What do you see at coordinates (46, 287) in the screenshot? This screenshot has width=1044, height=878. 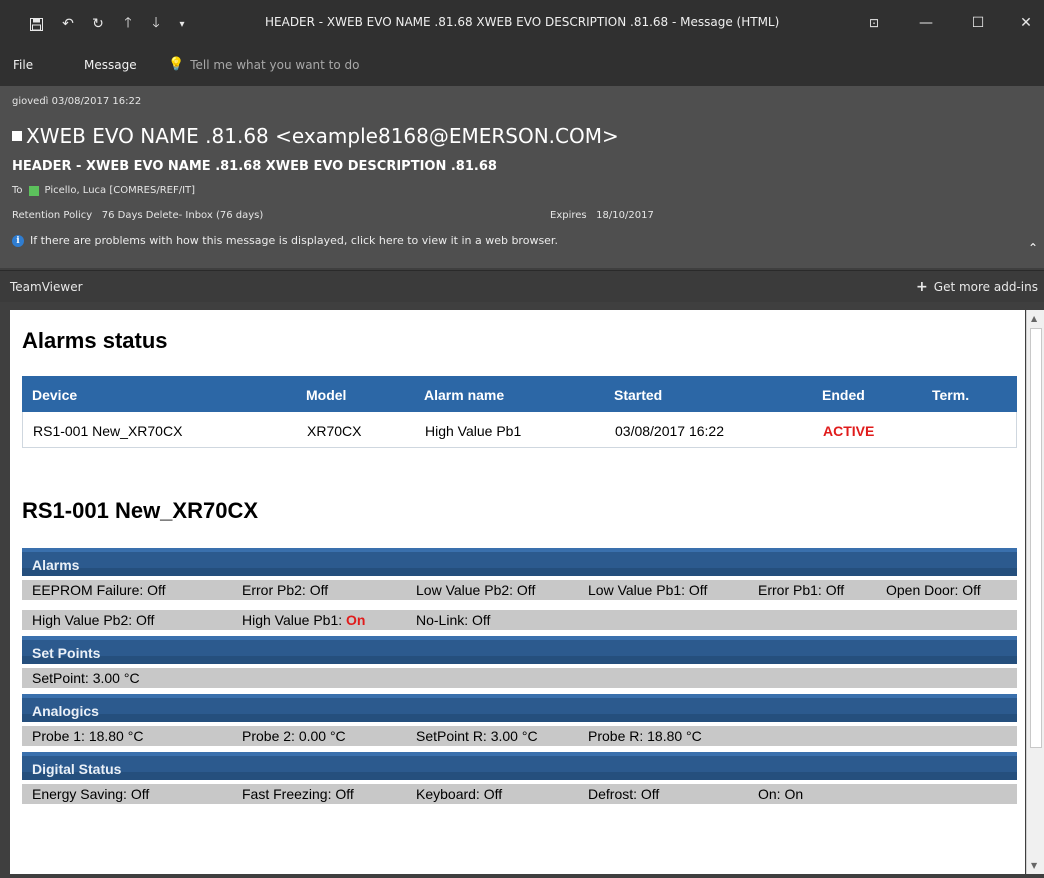 I see `addin-teamviewer: TeamViewer` at bounding box center [46, 287].